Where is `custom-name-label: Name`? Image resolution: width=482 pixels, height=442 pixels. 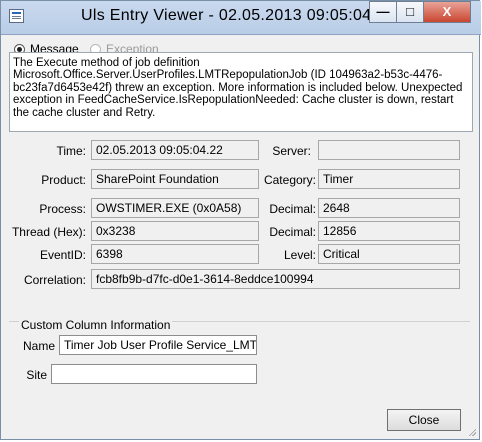
custom-name-label: Name is located at coordinates (39, 346).